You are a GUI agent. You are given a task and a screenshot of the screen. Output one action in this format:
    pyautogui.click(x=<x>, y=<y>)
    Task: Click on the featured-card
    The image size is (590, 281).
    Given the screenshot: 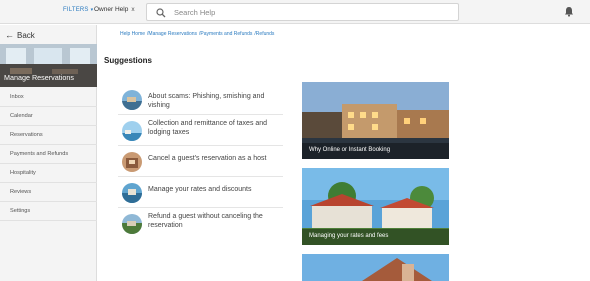 What is the action you would take?
    pyautogui.click(x=375, y=267)
    